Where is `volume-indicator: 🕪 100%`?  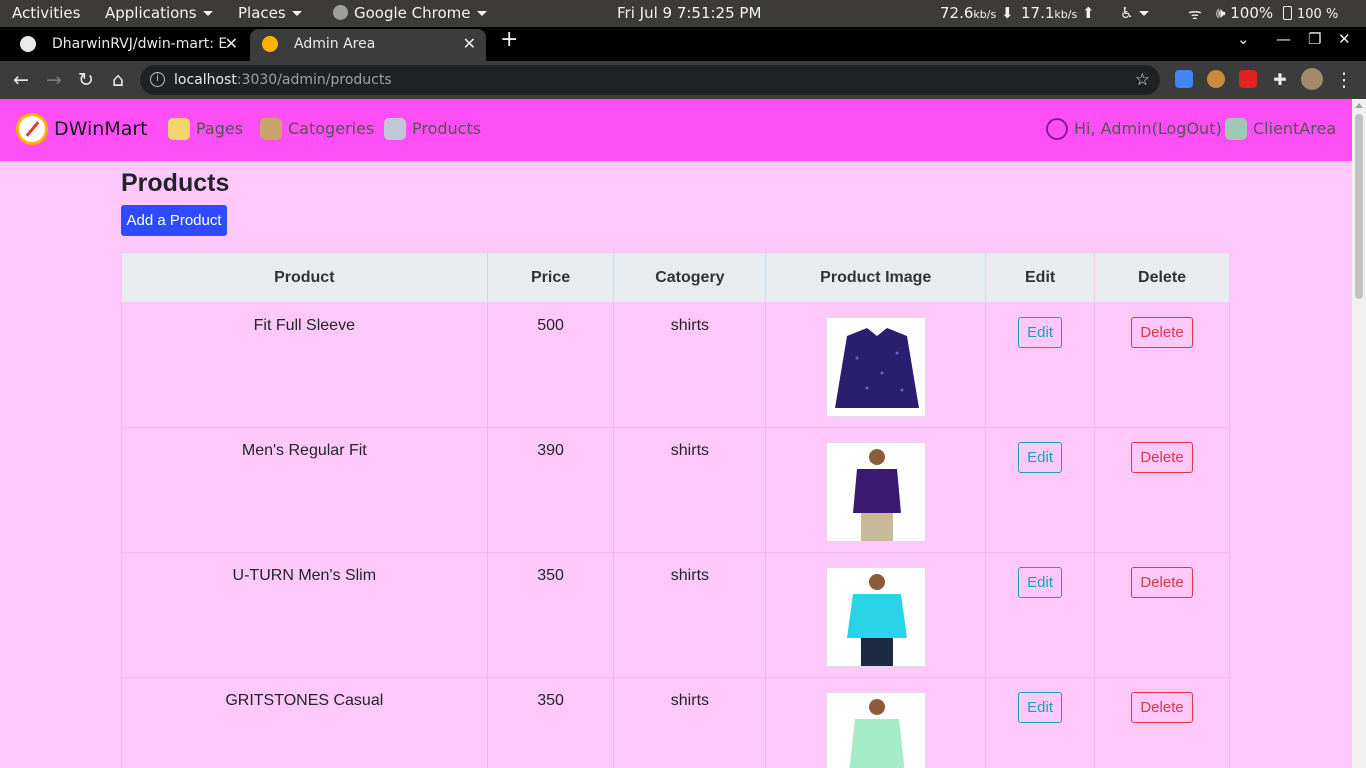 volume-indicator: 🕪 100% is located at coordinates (1244, 13).